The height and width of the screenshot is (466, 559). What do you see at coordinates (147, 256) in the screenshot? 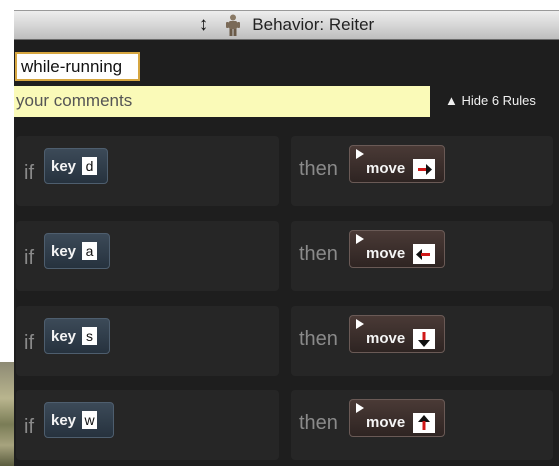
I see `rule-condition: if key a` at bounding box center [147, 256].